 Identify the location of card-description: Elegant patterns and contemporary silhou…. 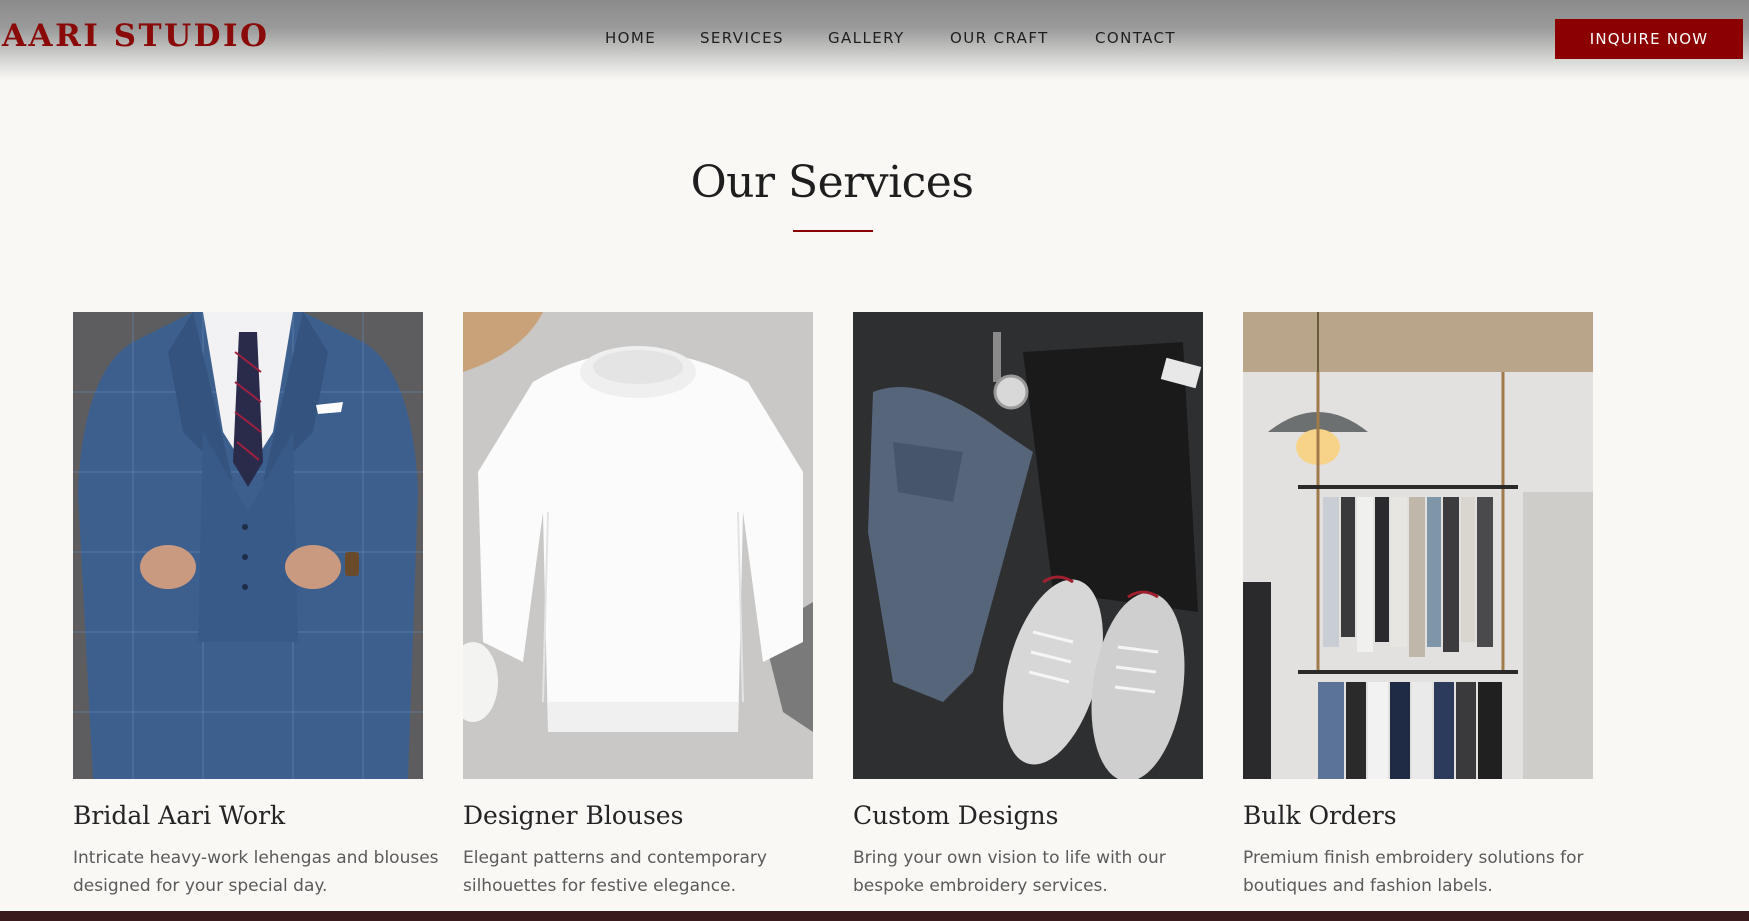
(615, 872).